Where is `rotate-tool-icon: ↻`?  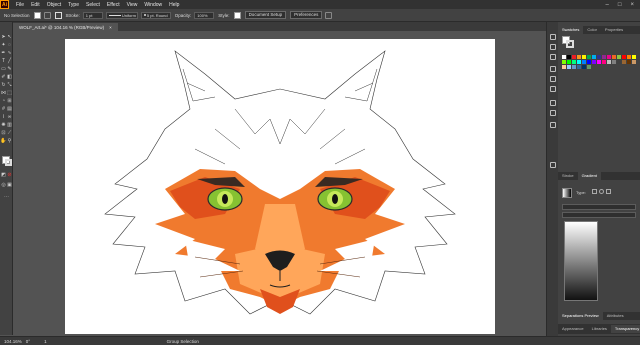 rotate-tool-icon: ↻ is located at coordinates (3, 85).